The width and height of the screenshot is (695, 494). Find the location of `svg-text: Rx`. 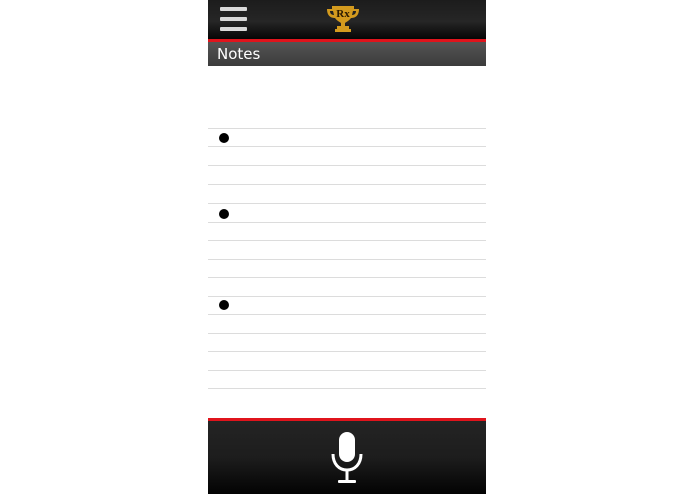

svg-text: Rx is located at coordinates (343, 14).